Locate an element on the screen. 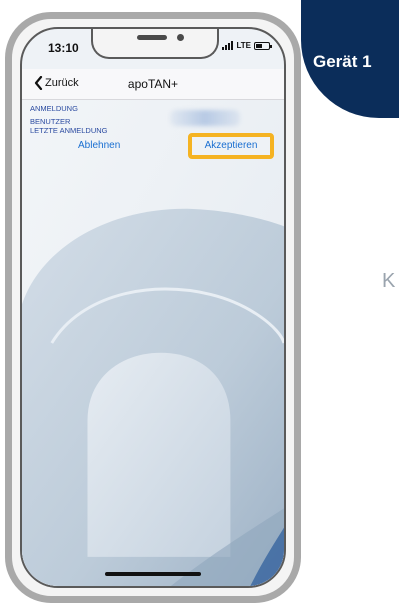  device-badge-label: Gerät 1 is located at coordinates (342, 61).